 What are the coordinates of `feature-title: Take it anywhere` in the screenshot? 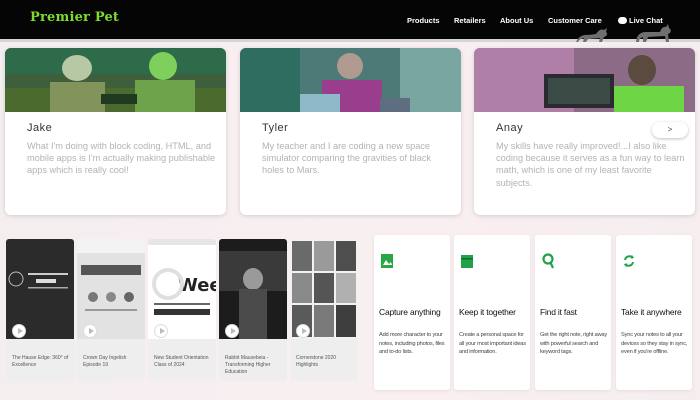 It's located at (651, 312).